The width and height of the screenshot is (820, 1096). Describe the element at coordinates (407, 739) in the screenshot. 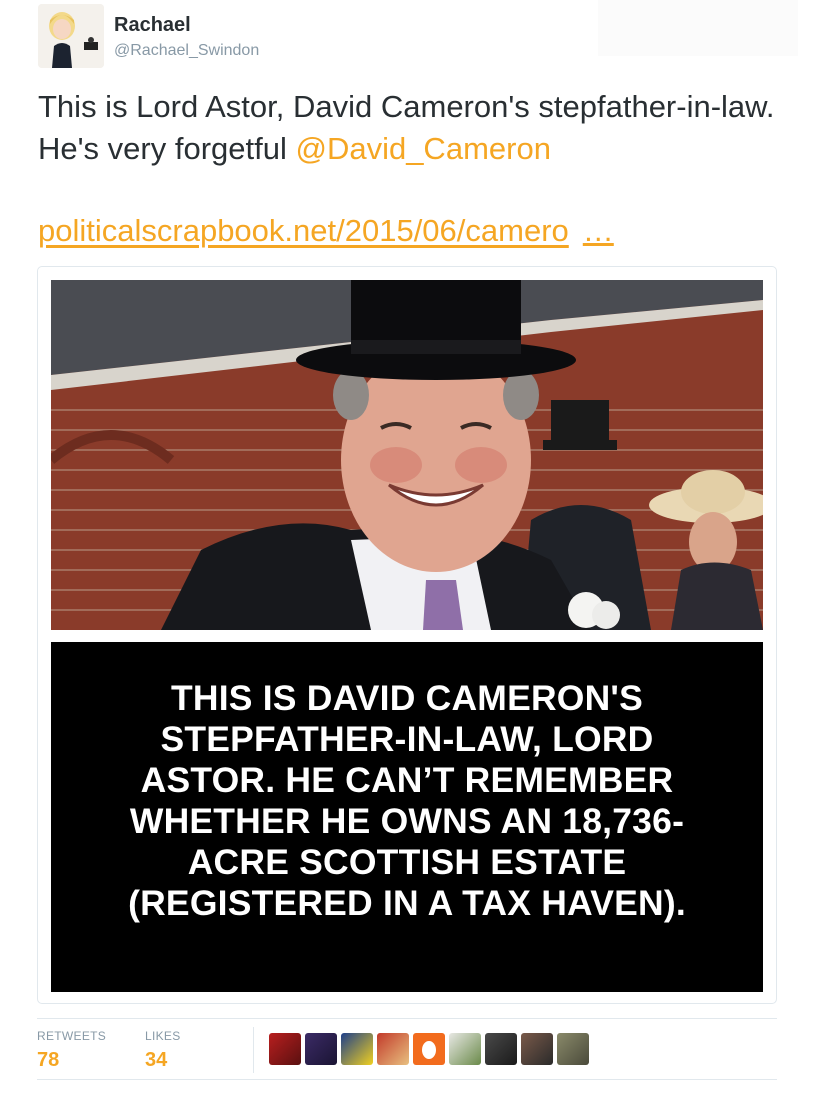

I see `caption-line: STEPFATHER-IN-LAW, LORD` at that location.